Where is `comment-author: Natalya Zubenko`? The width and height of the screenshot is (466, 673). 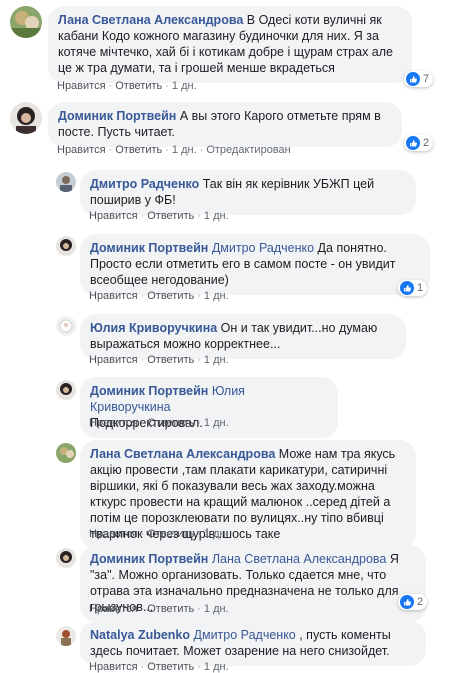 comment-author: Natalya Zubenko is located at coordinates (140, 635).